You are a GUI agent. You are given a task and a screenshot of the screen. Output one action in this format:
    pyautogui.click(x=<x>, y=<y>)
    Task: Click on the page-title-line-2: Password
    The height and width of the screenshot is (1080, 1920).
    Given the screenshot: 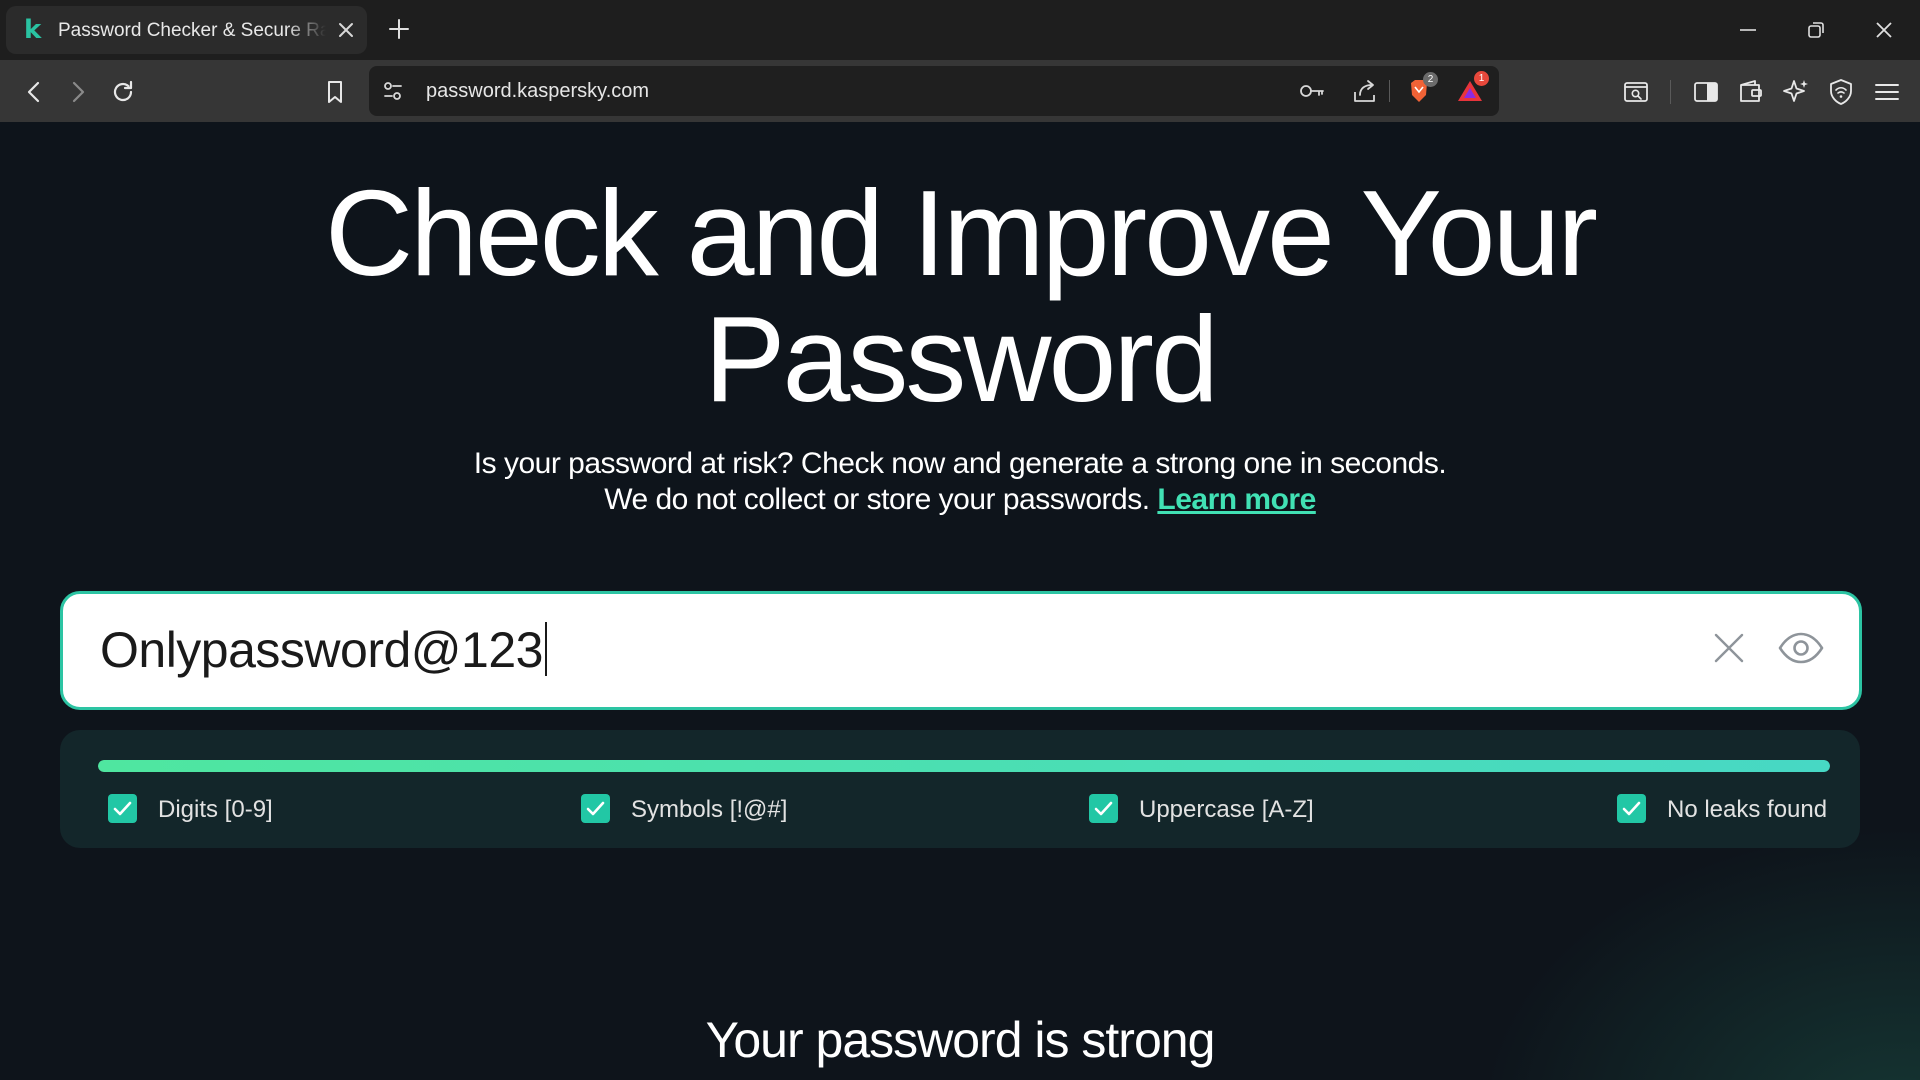 What is the action you would take?
    pyautogui.click(x=961, y=359)
    